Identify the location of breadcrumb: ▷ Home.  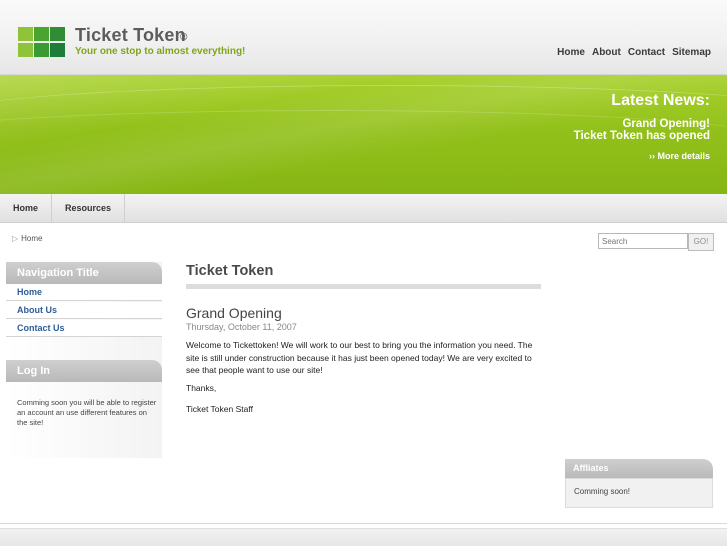
(27, 238).